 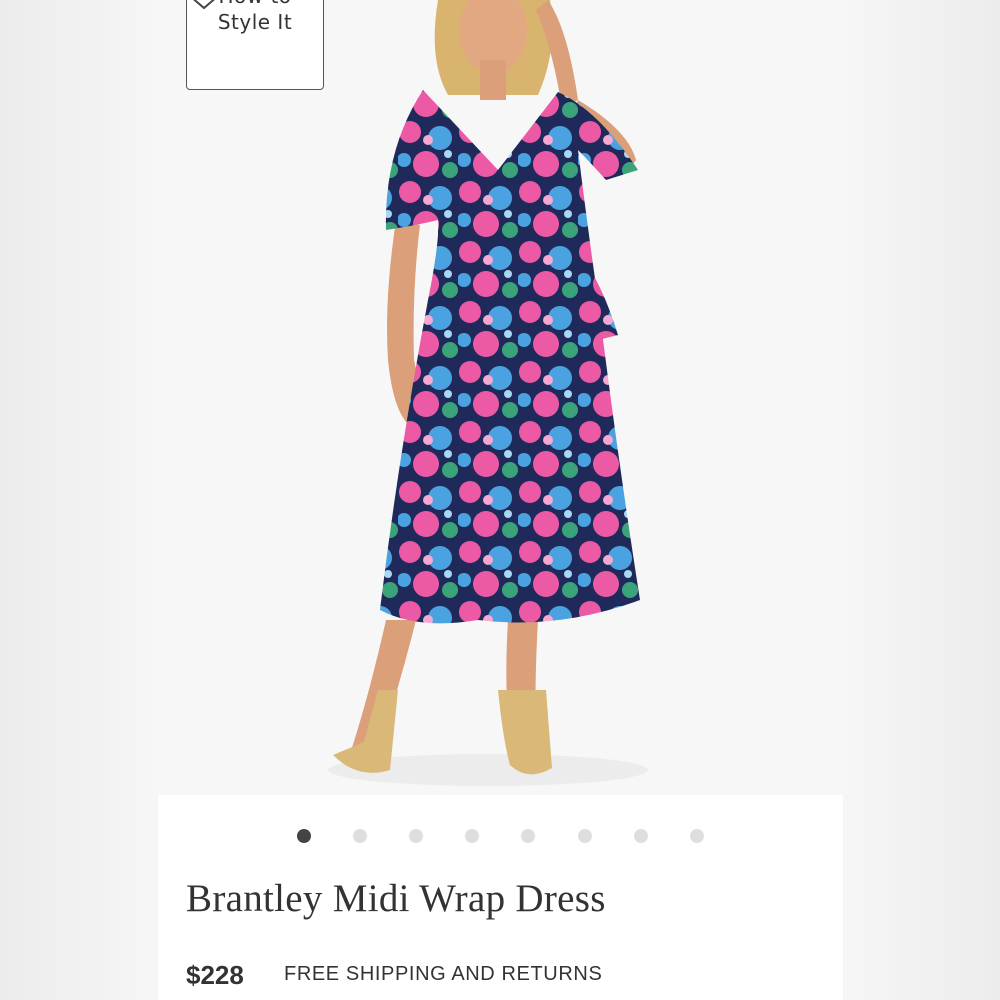 I want to click on product-title: Brantley Midi Wrap Dress, so click(x=396, y=898).